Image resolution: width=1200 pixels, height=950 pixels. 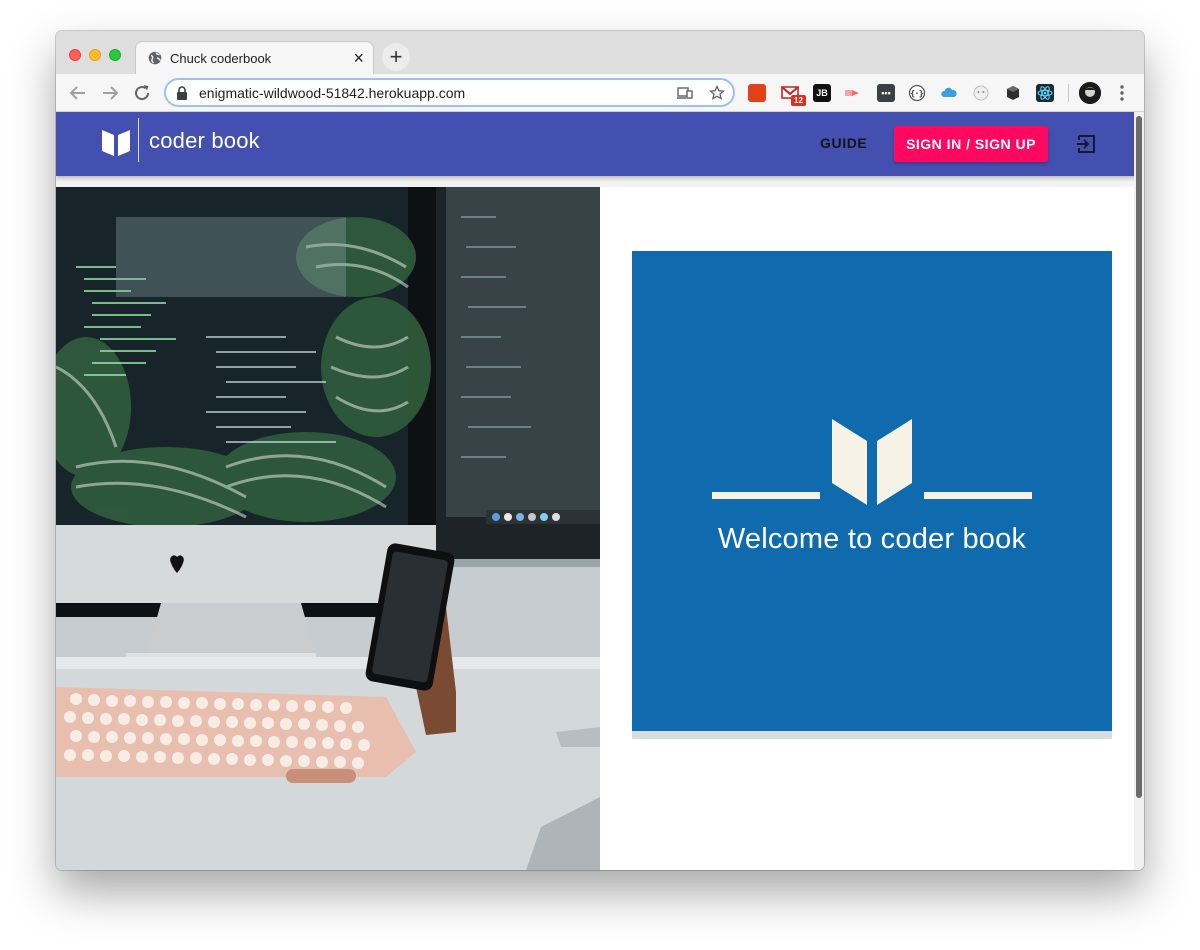 What do you see at coordinates (717, 93) in the screenshot?
I see `bookmark-star-icon` at bounding box center [717, 93].